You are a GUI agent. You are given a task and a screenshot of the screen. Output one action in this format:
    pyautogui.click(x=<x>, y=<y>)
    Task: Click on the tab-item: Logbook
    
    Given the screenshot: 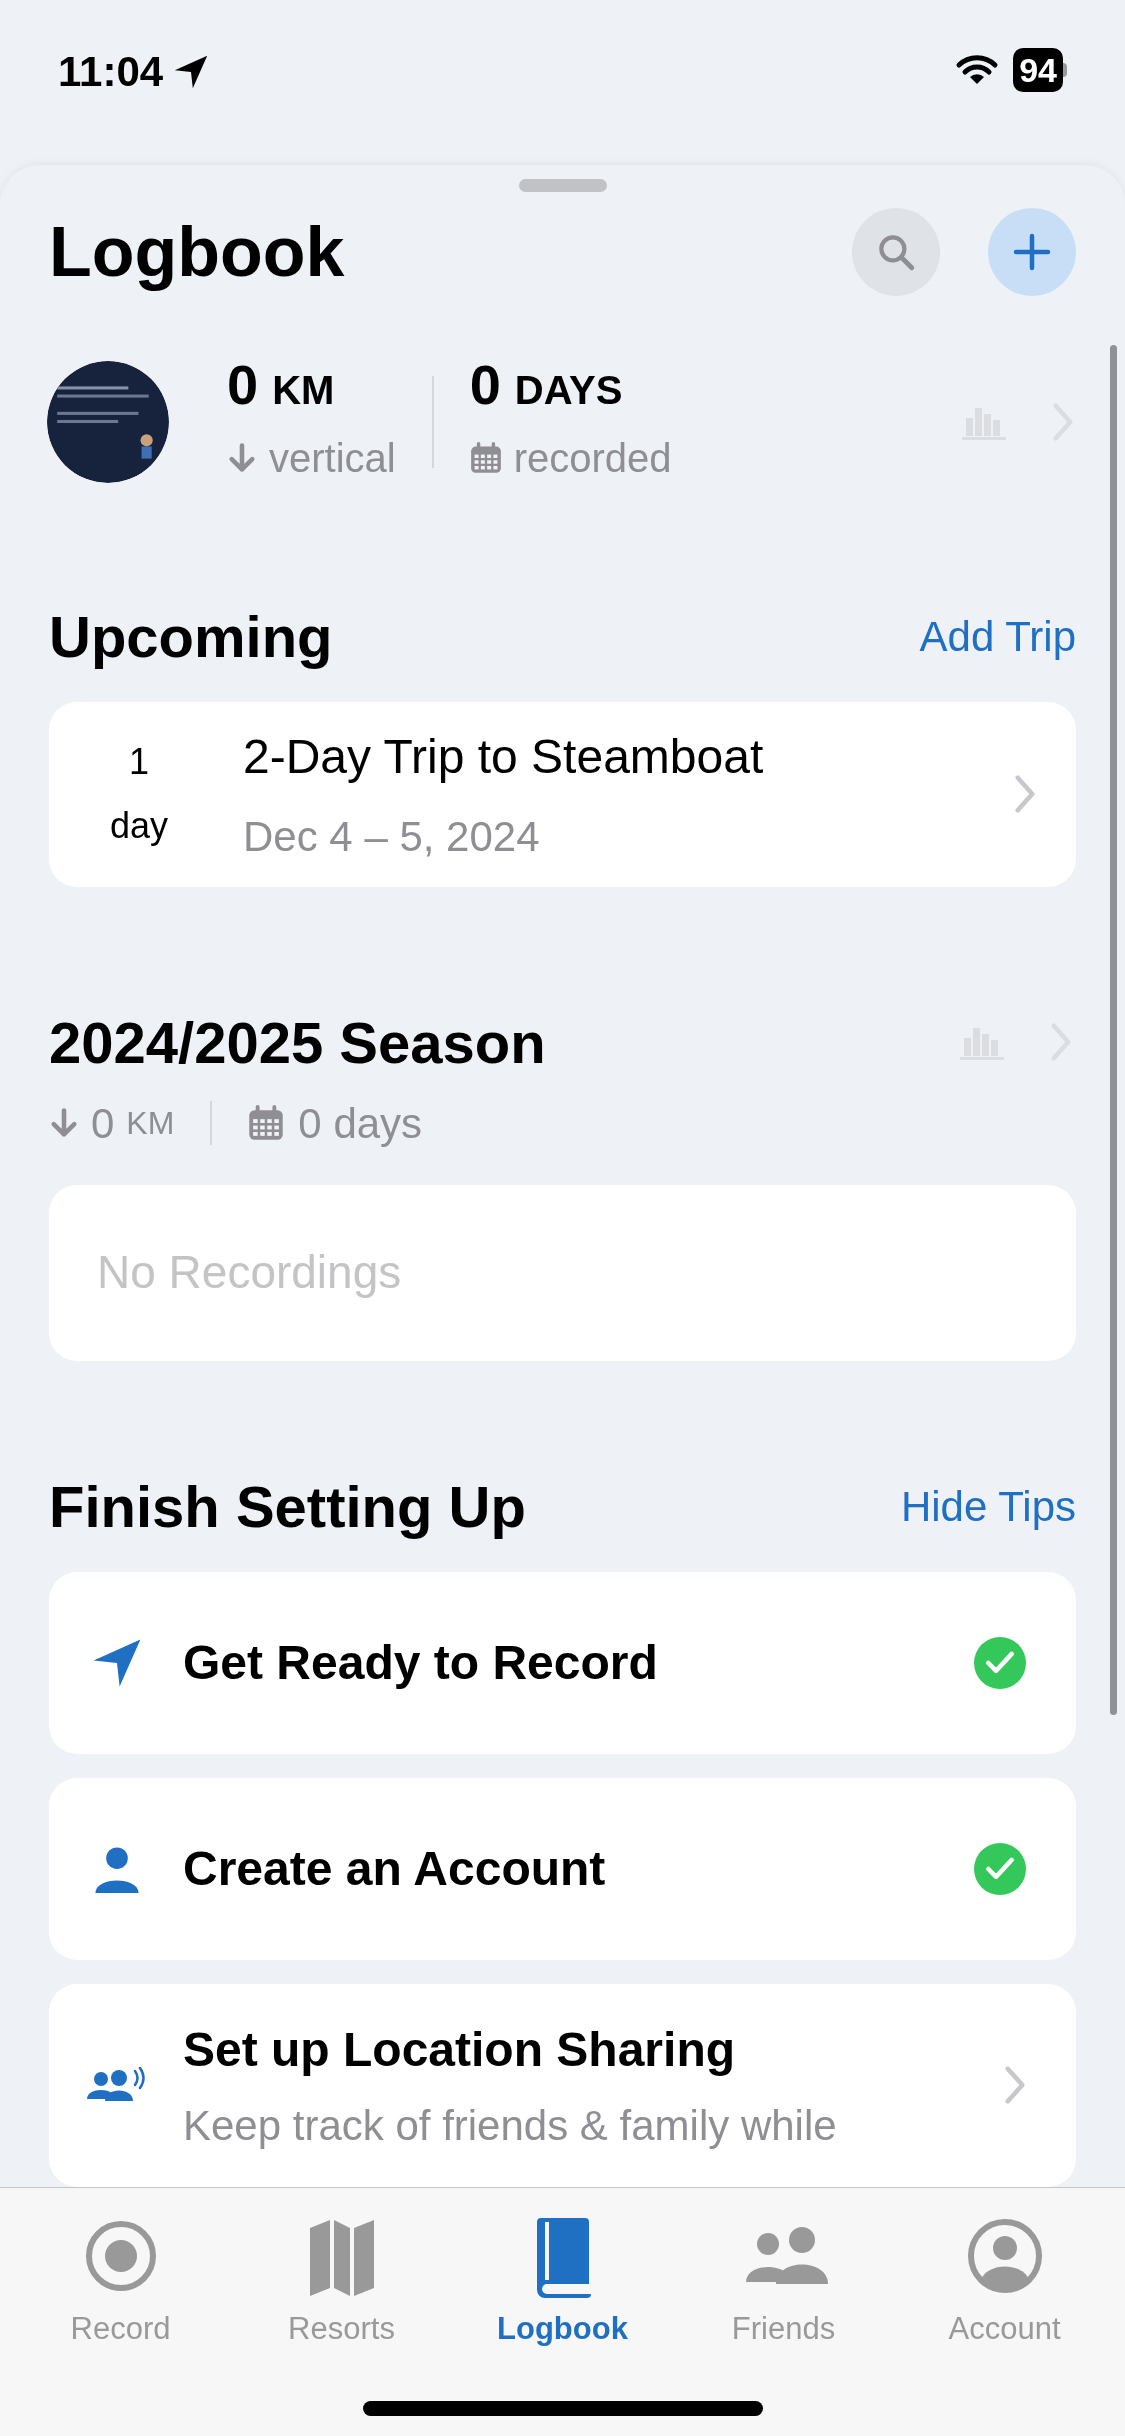 What is the action you would take?
    pyautogui.click(x=562, y=2279)
    